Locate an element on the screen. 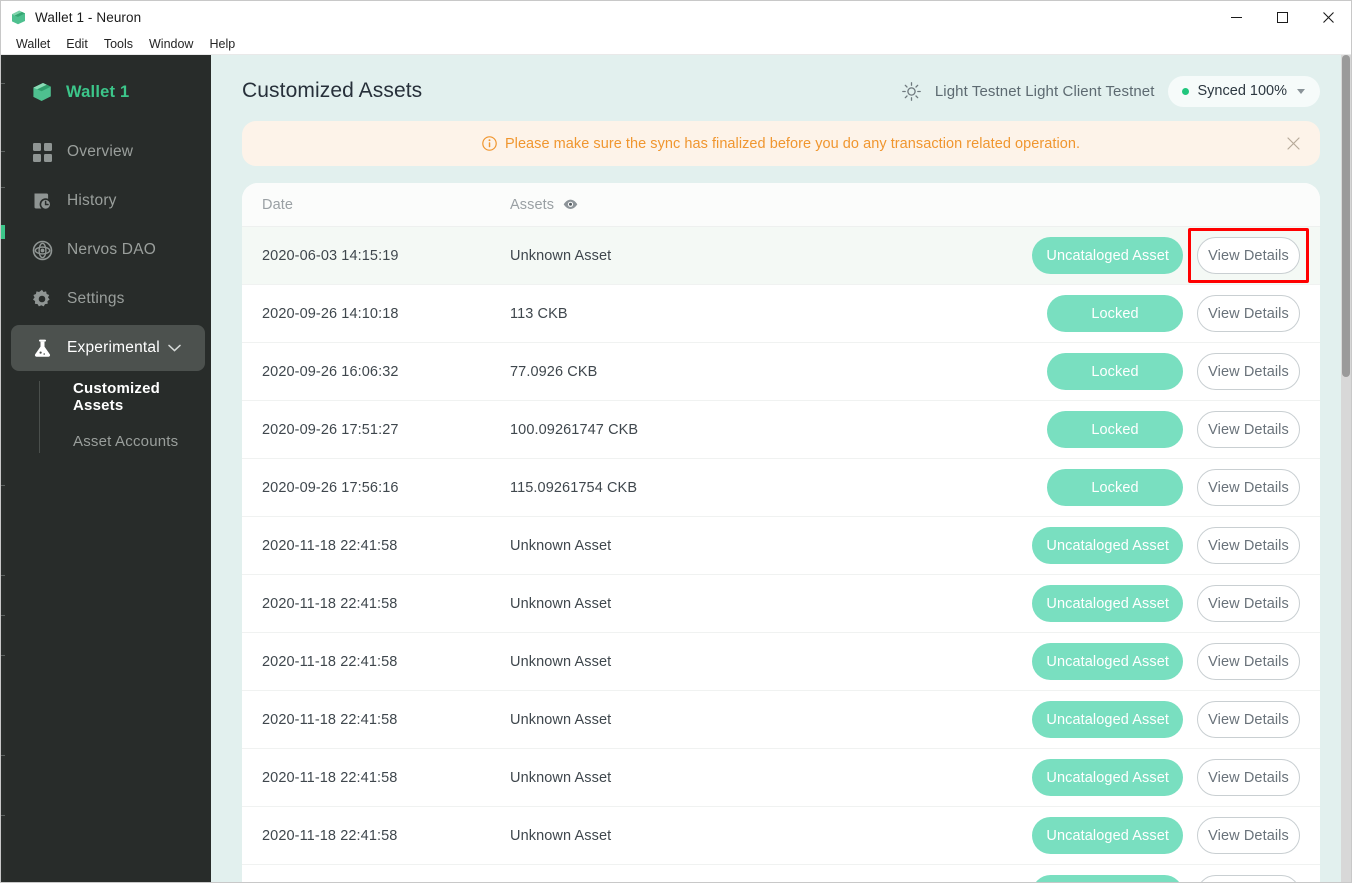 The image size is (1352, 883). highlight-box: View Details is located at coordinates (1248, 255).